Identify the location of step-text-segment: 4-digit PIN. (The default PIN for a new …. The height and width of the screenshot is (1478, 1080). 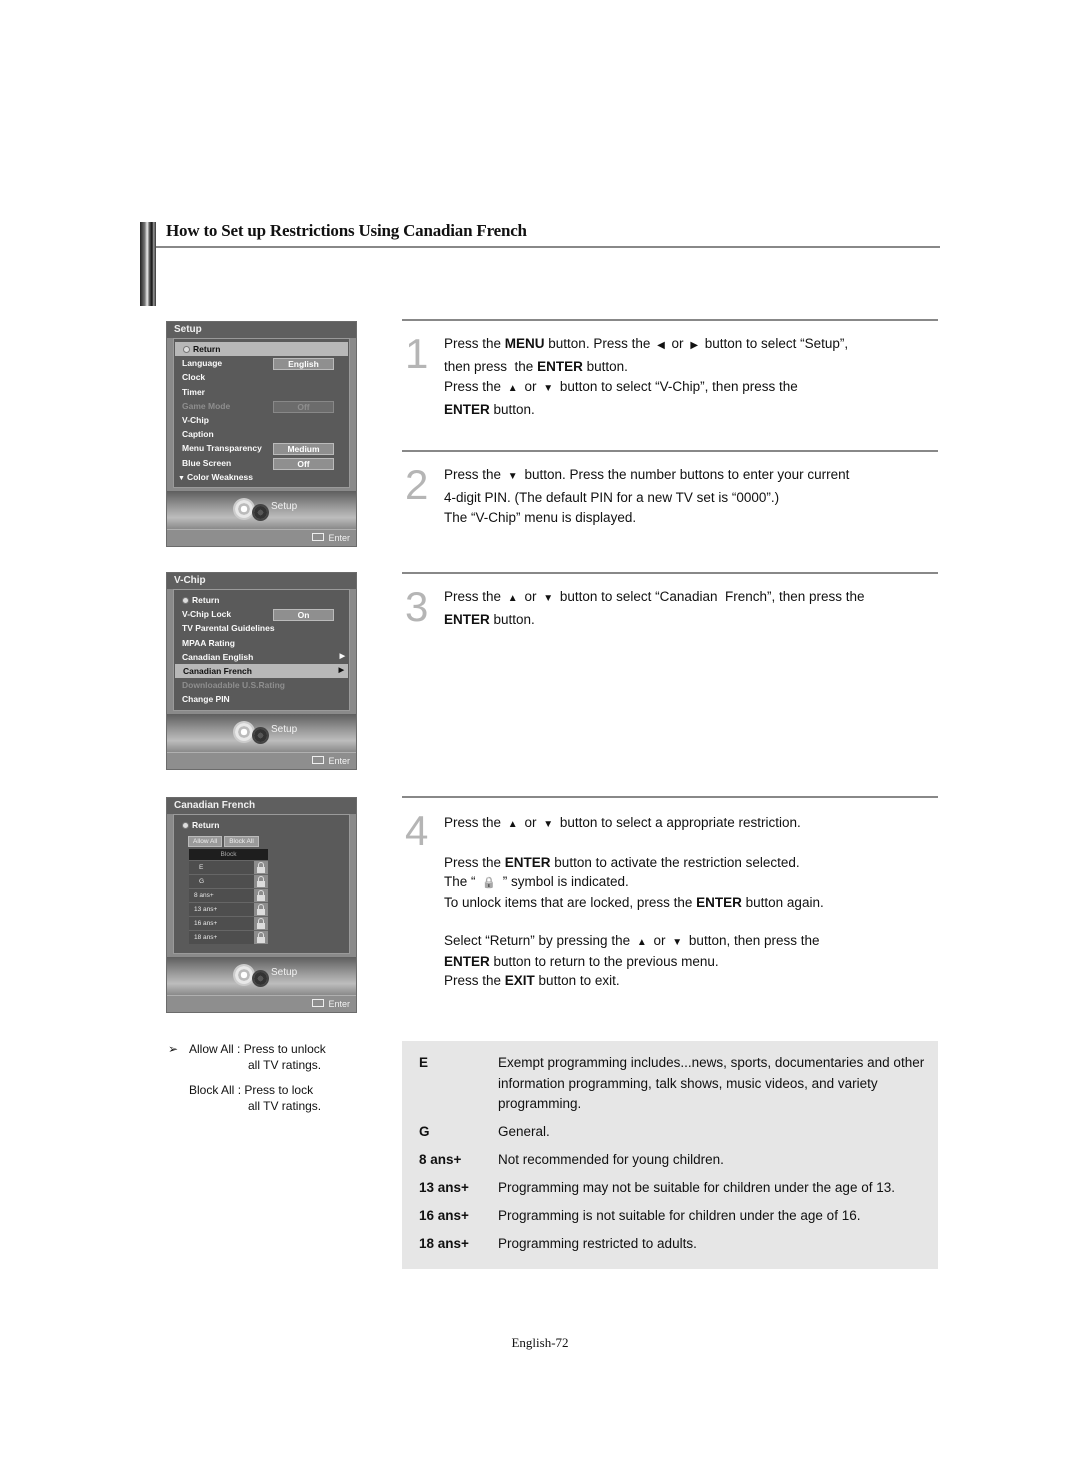
(612, 497).